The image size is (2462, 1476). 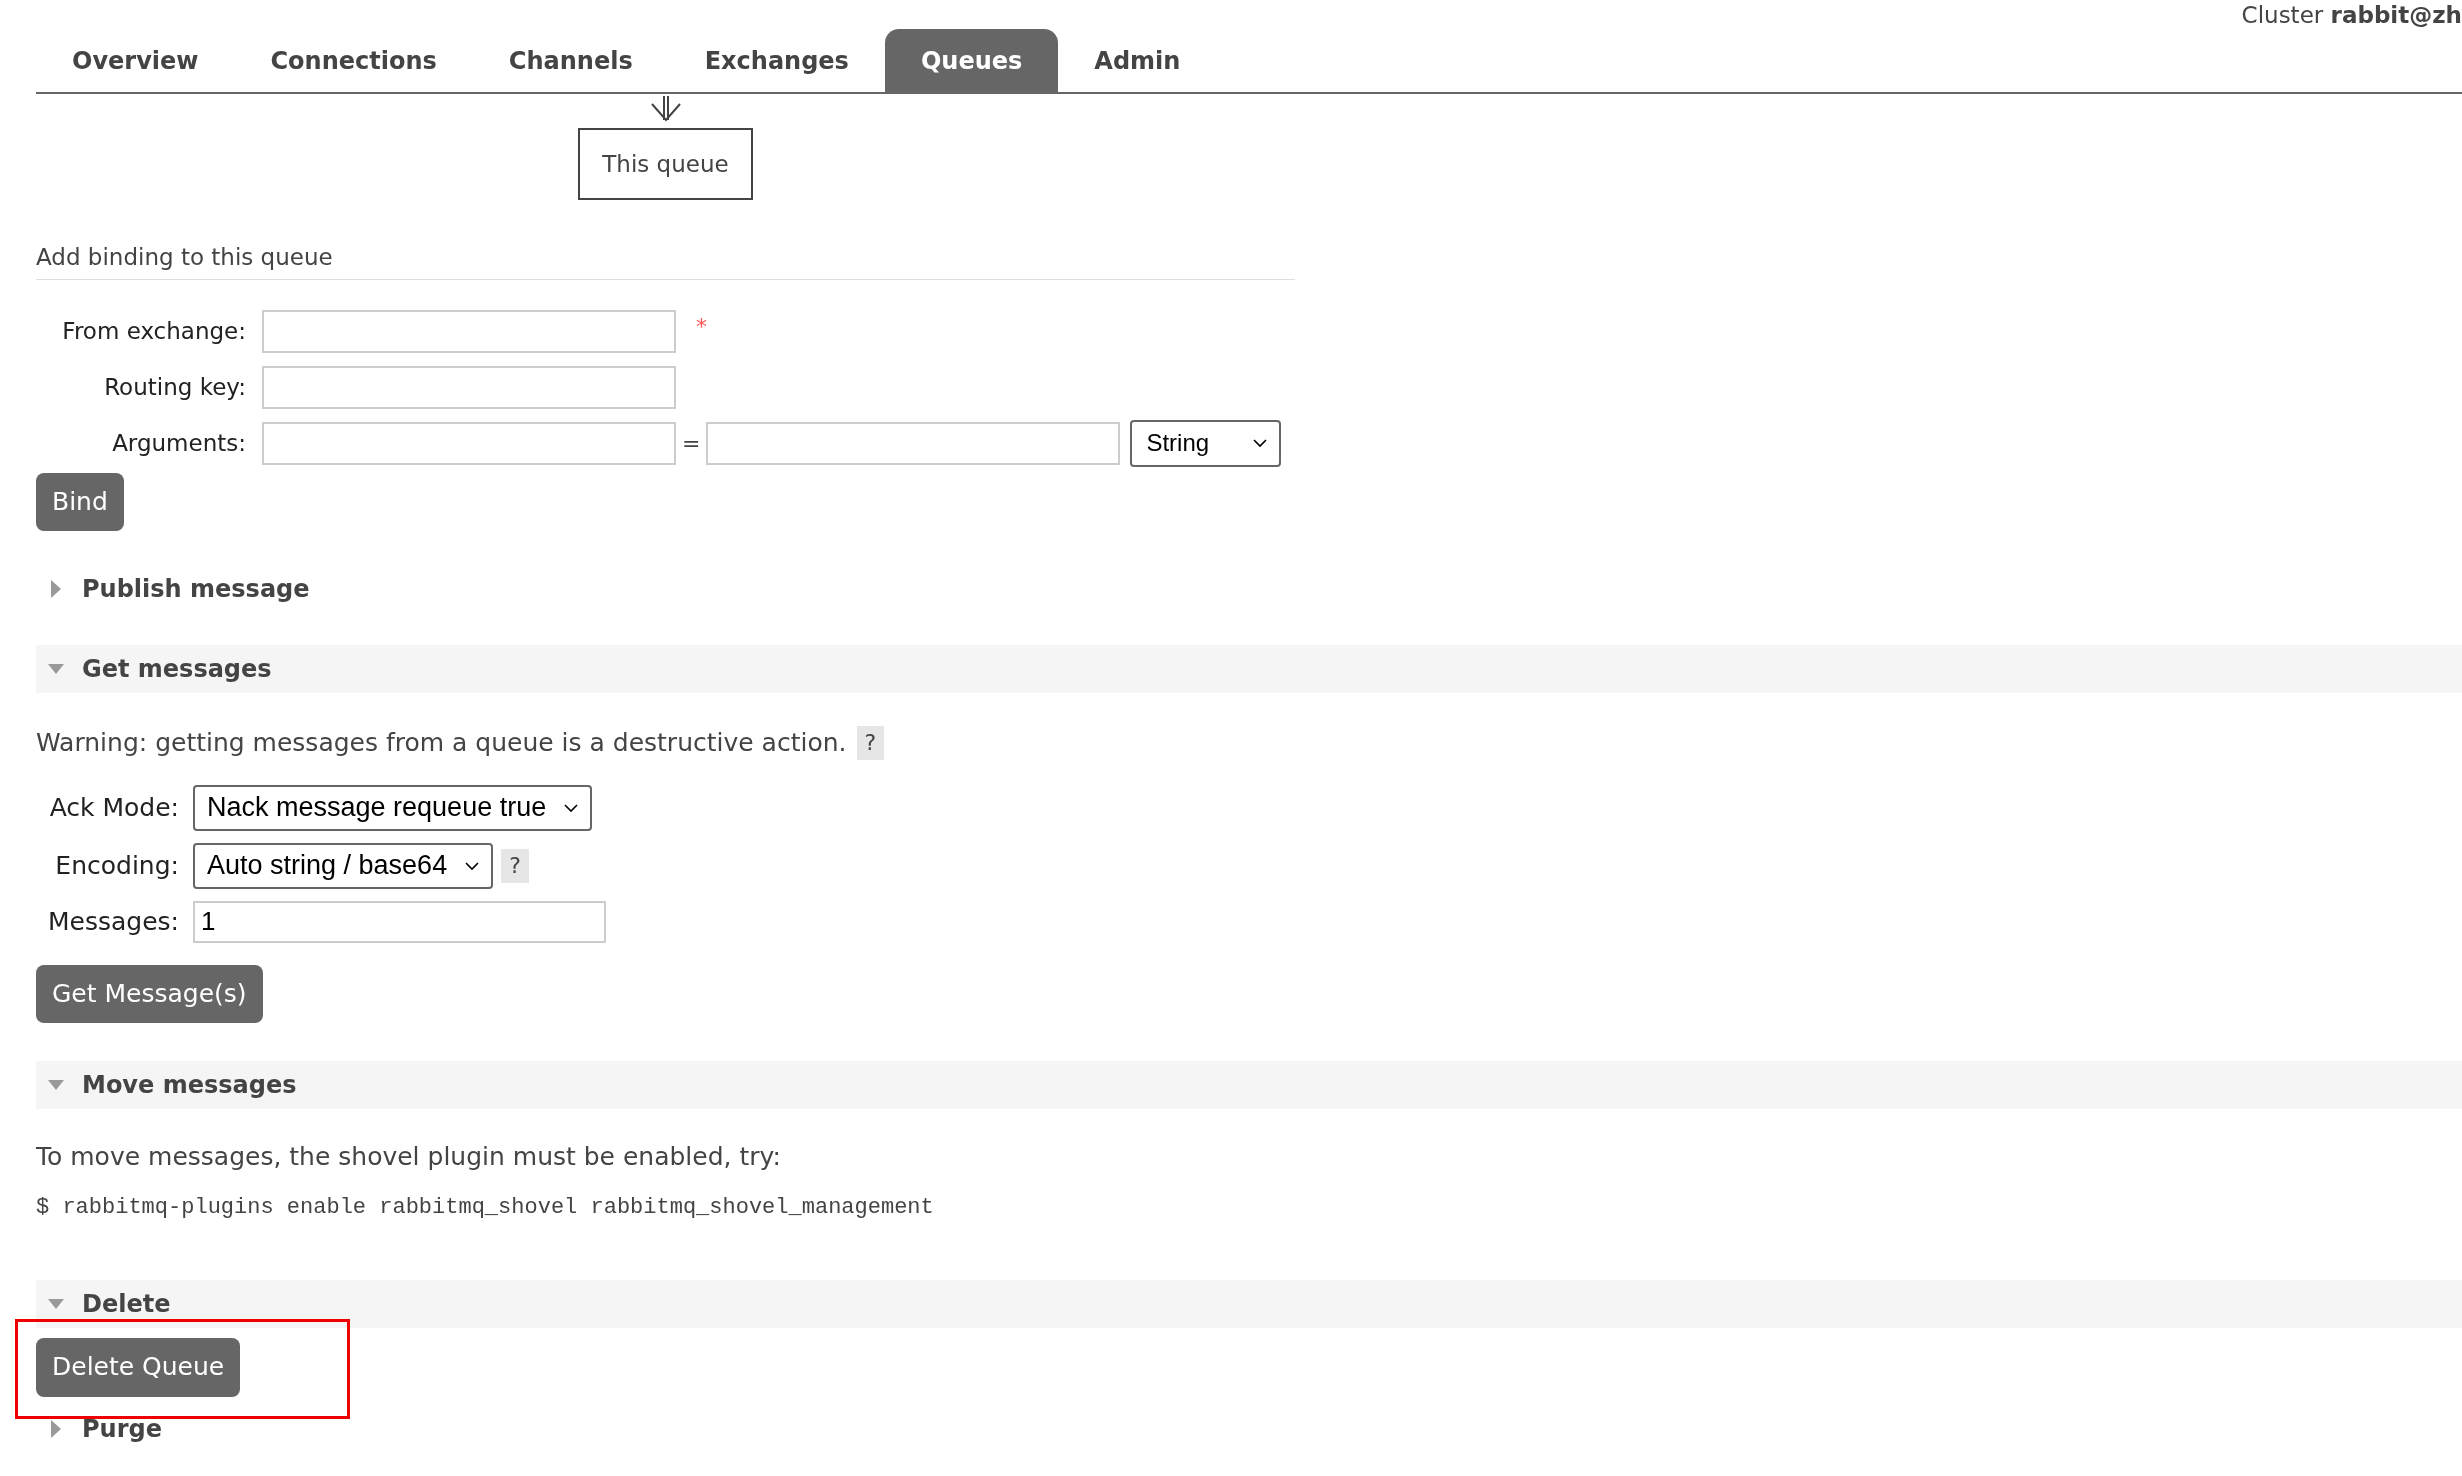 I want to click on required-mark: *, so click(x=701, y=326).